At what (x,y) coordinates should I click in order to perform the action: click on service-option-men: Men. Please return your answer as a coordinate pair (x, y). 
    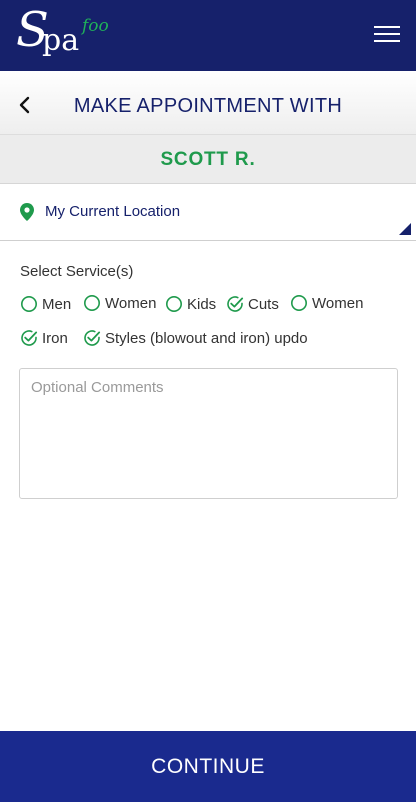
    Looking at the image, I should click on (45, 304).